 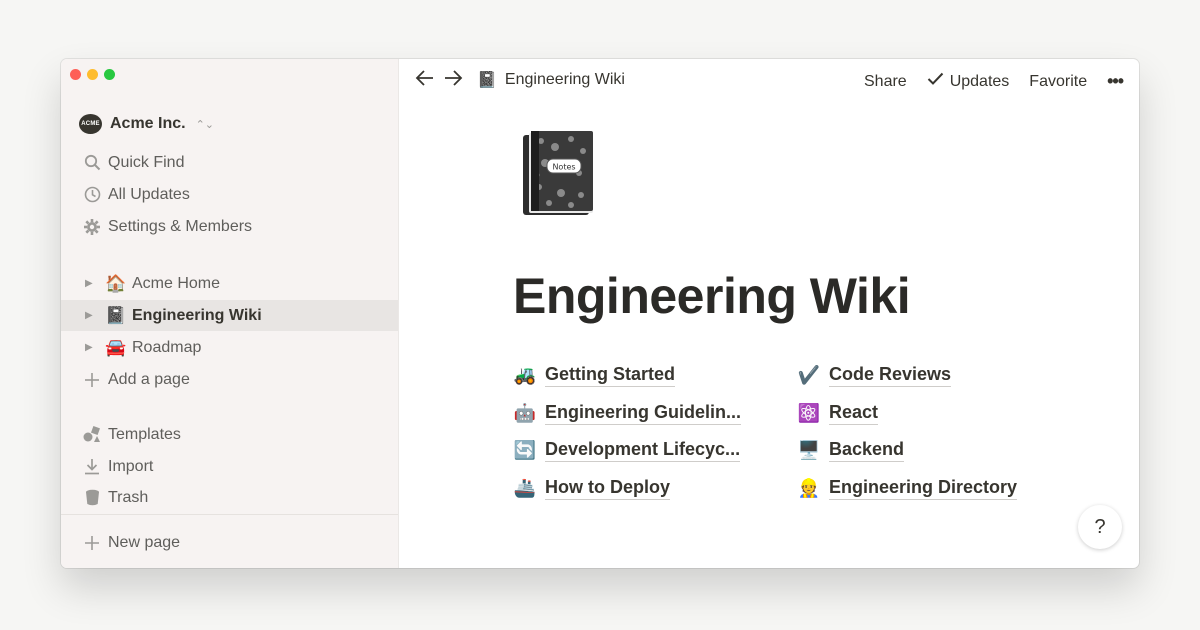 I want to click on sidebar-item-label: Import, so click(x=131, y=466).